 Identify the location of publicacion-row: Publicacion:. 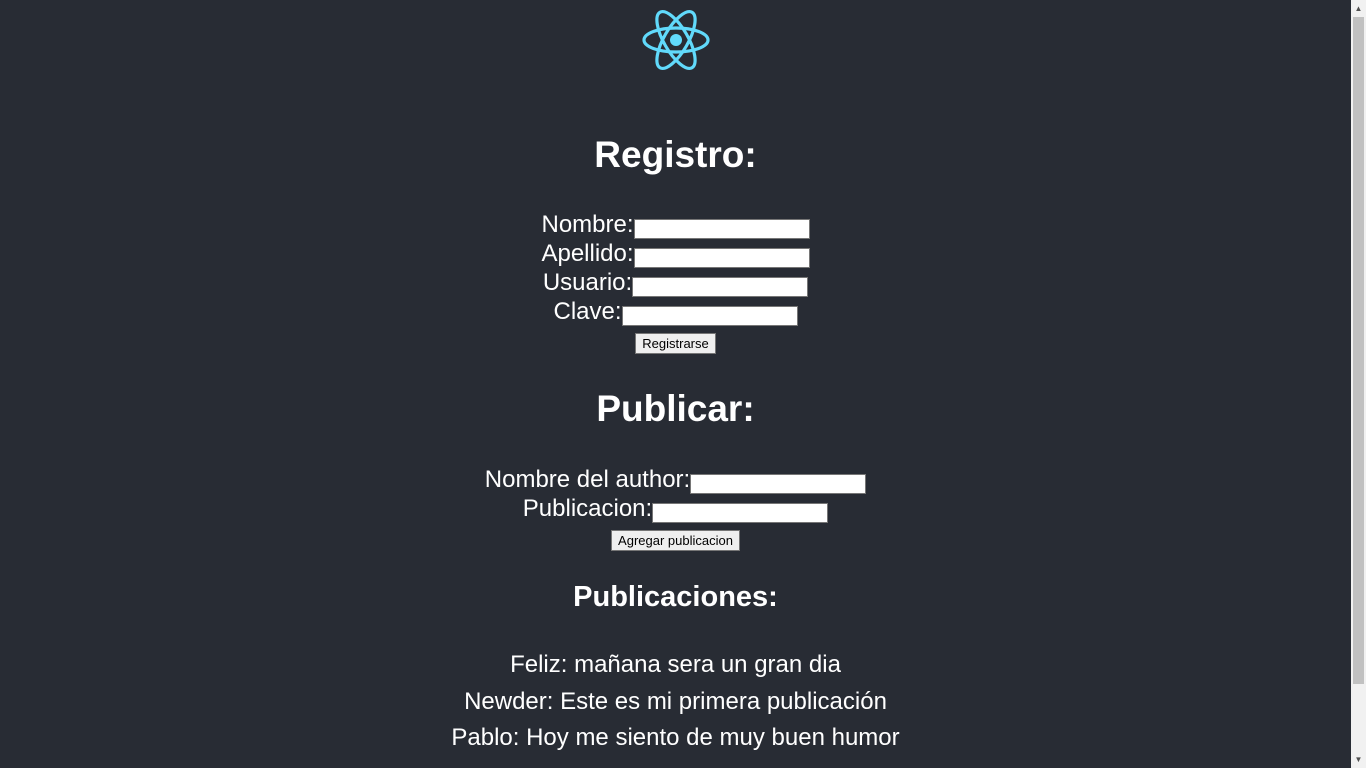
(675, 508).